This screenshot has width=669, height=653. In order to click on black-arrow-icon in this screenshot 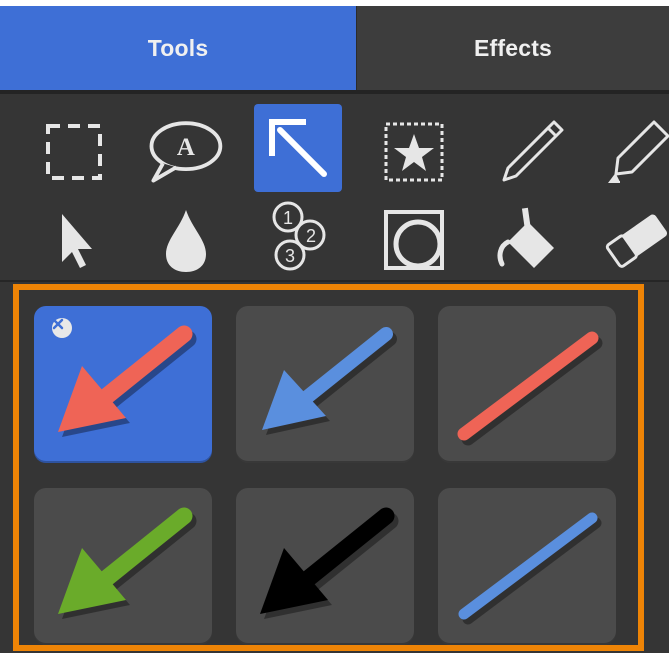, I will do `click(329, 563)`.